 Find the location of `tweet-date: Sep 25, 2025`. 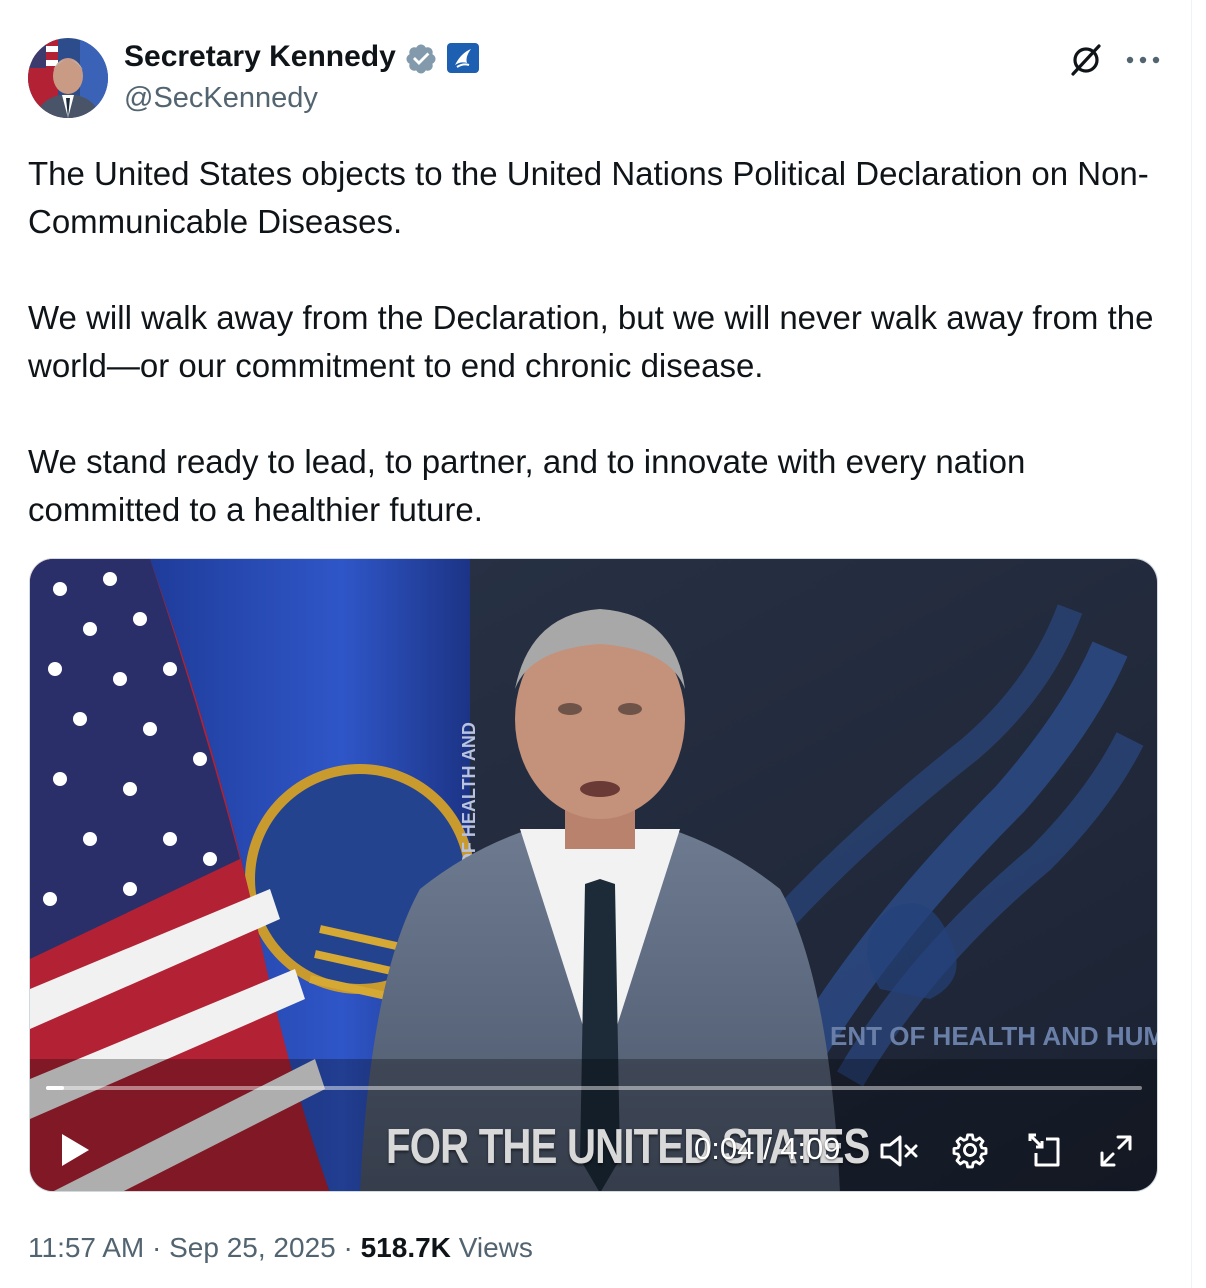

tweet-date: Sep 25, 2025 is located at coordinates (252, 1247).